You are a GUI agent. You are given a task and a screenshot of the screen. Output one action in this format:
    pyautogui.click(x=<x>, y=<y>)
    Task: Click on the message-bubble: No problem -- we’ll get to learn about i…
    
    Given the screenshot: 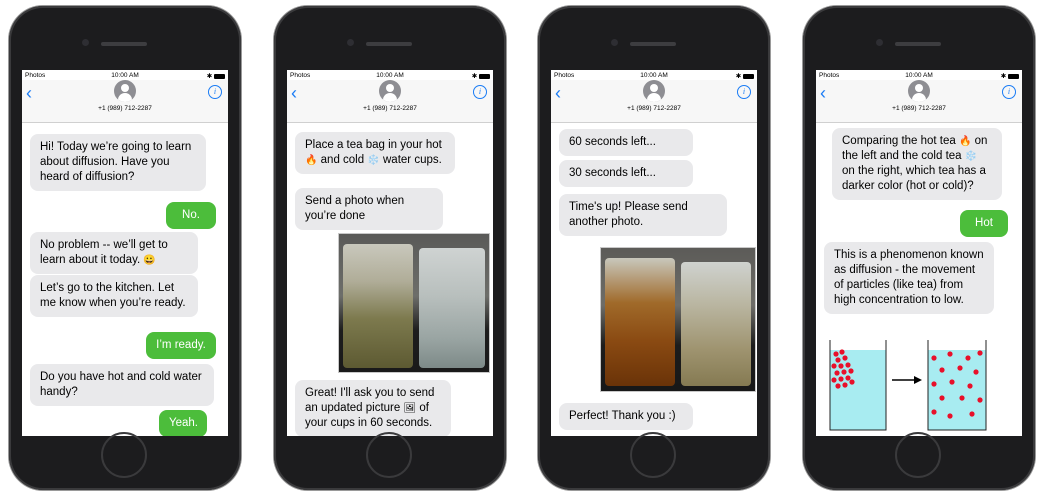 What is the action you would take?
    pyautogui.click(x=114, y=253)
    